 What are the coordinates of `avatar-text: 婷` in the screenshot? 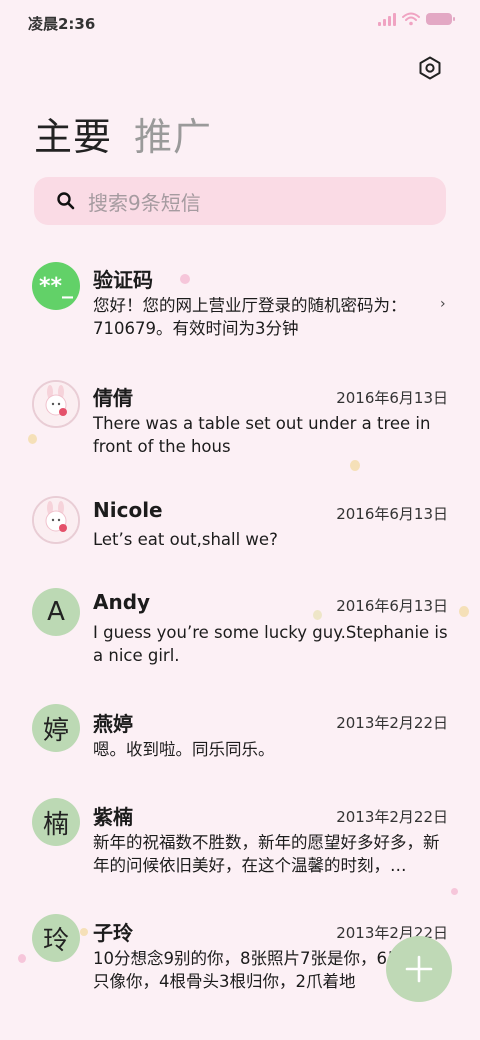 It's located at (55, 730).